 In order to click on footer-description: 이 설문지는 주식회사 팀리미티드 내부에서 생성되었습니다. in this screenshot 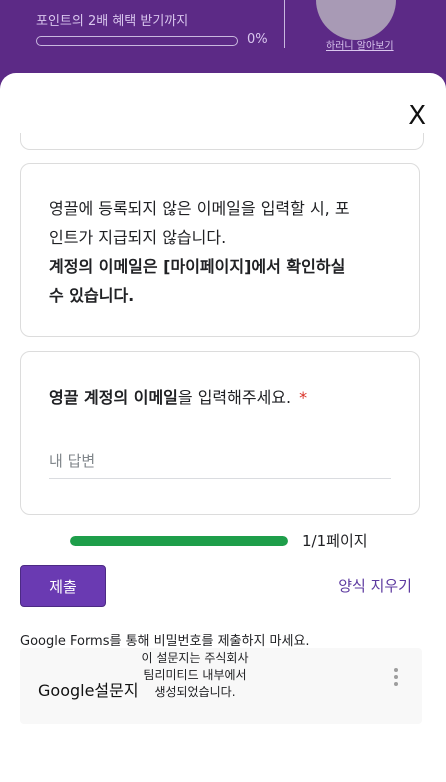, I will do `click(195, 675)`.